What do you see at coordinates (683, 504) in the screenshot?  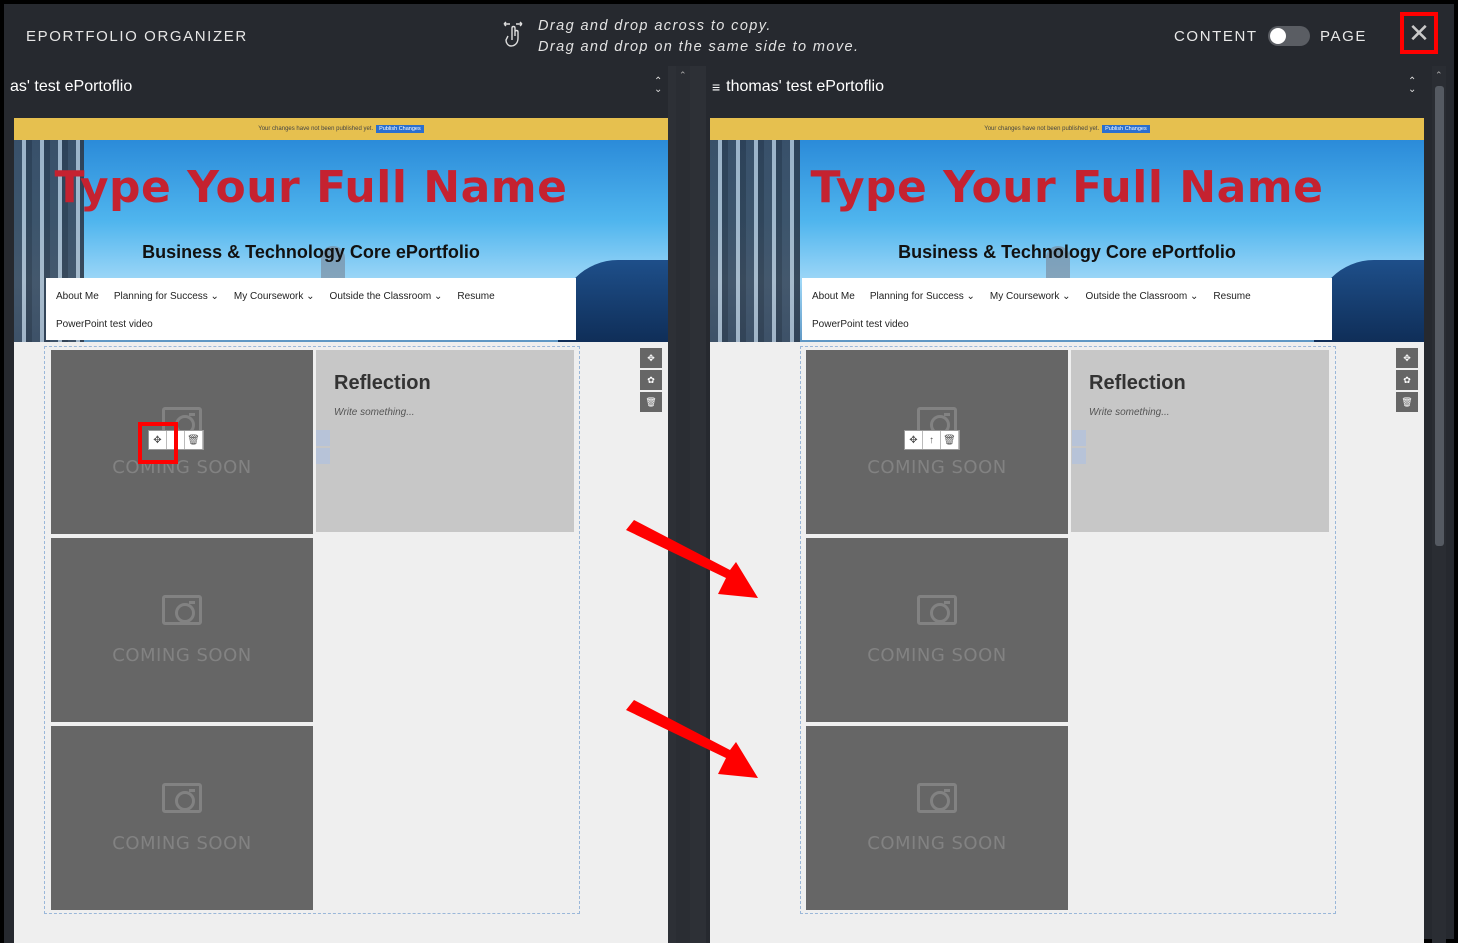 I see `left-scrollbar: ⌃` at bounding box center [683, 504].